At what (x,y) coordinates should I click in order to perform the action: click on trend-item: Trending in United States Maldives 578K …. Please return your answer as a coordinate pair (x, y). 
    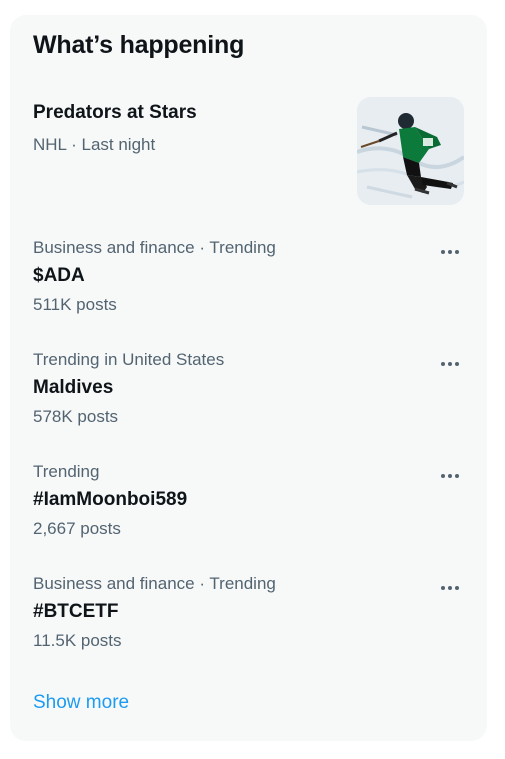
    Looking at the image, I should click on (248, 400).